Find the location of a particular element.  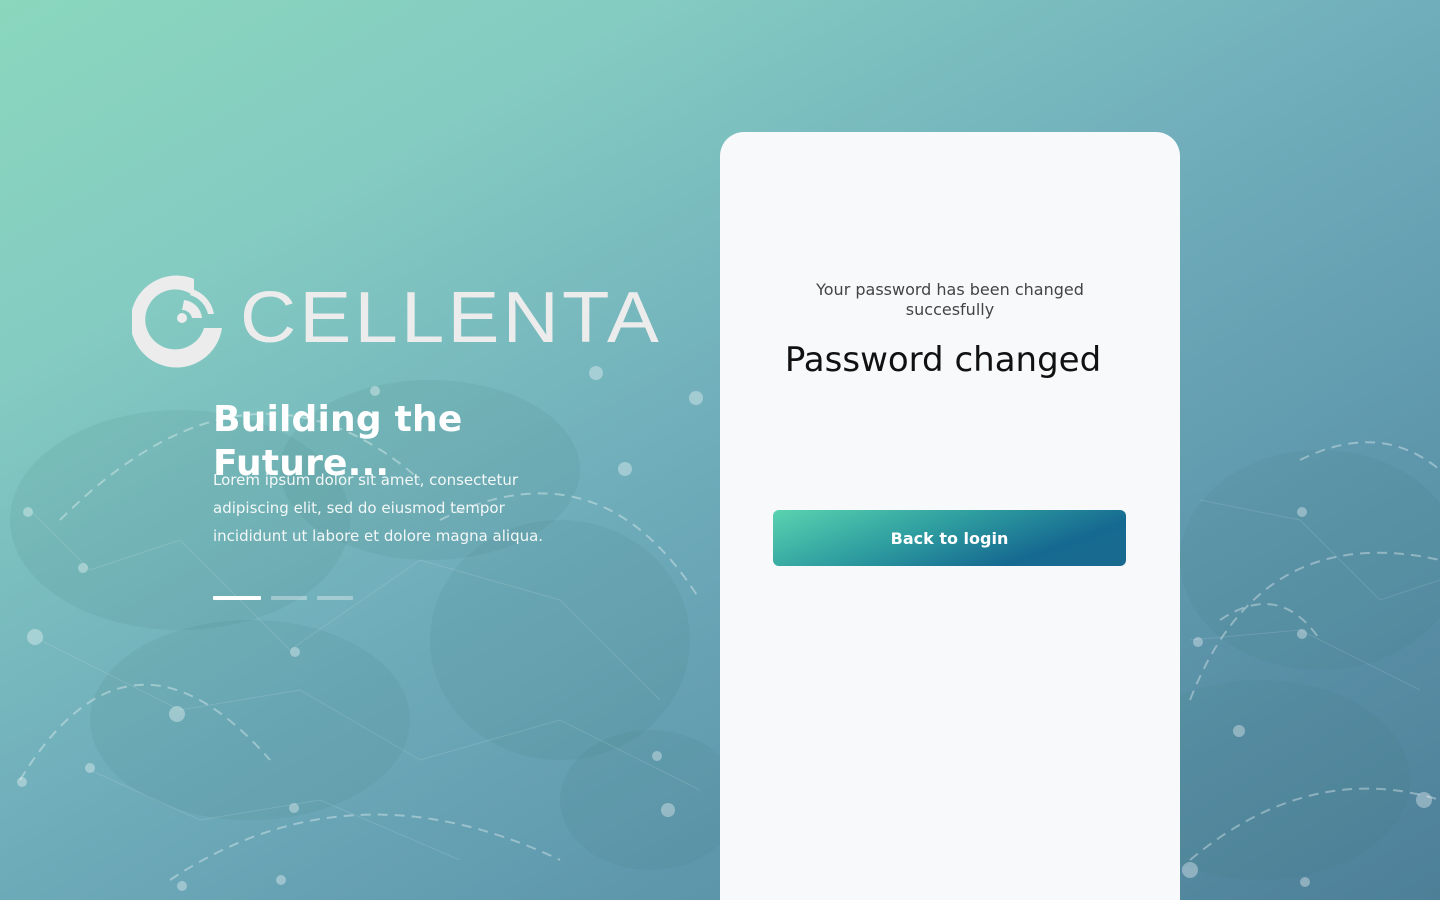

brand-logo: CELLENTA is located at coordinates (395, 320).